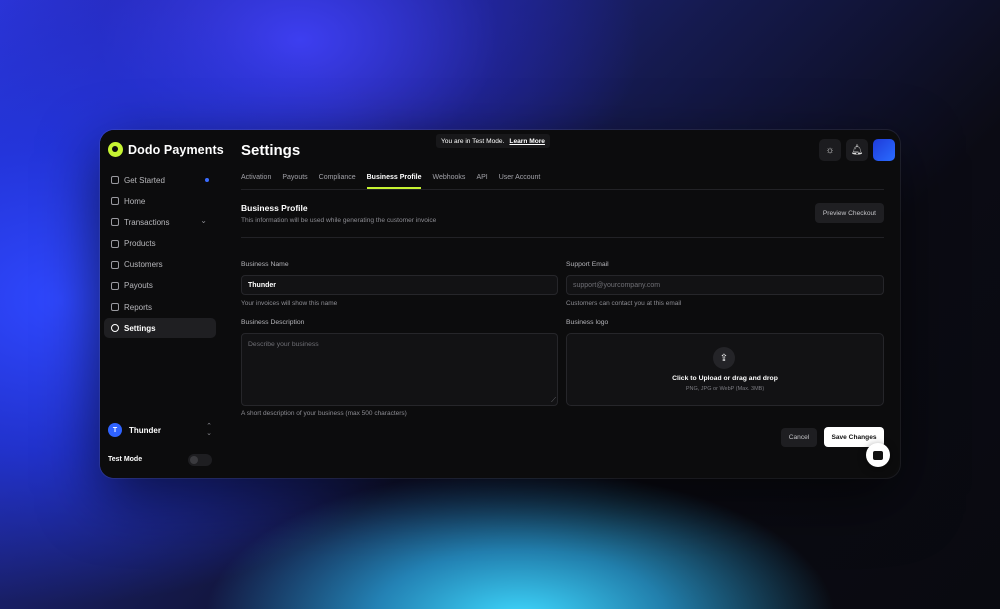  What do you see at coordinates (520, 181) in the screenshot?
I see `tab-user-account: User Account` at bounding box center [520, 181].